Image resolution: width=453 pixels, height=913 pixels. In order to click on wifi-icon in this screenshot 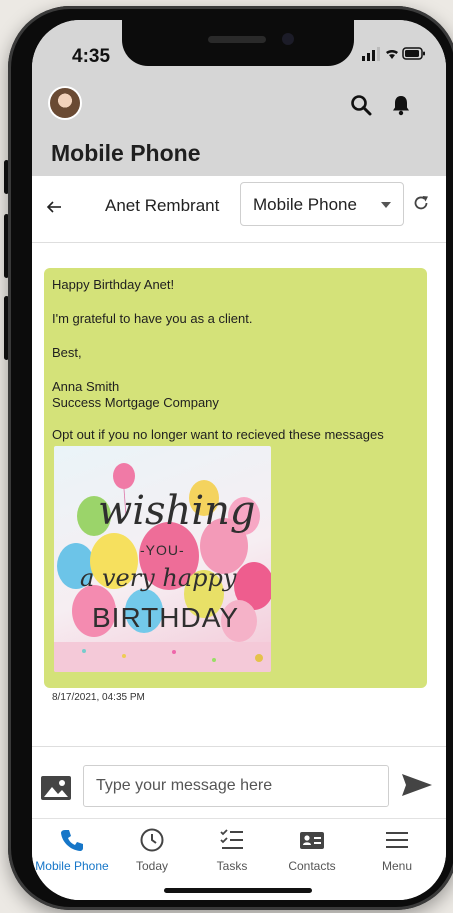, I will do `click(392, 54)`.